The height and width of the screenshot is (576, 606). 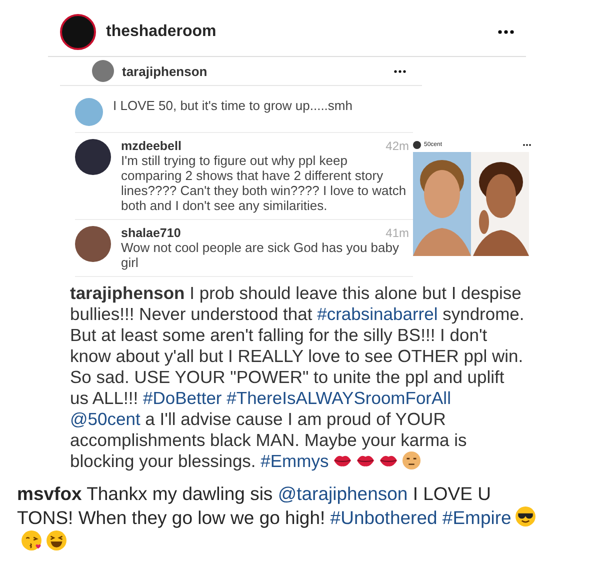 What do you see at coordinates (165, 71) in the screenshot?
I see `username: tarajiphenson` at bounding box center [165, 71].